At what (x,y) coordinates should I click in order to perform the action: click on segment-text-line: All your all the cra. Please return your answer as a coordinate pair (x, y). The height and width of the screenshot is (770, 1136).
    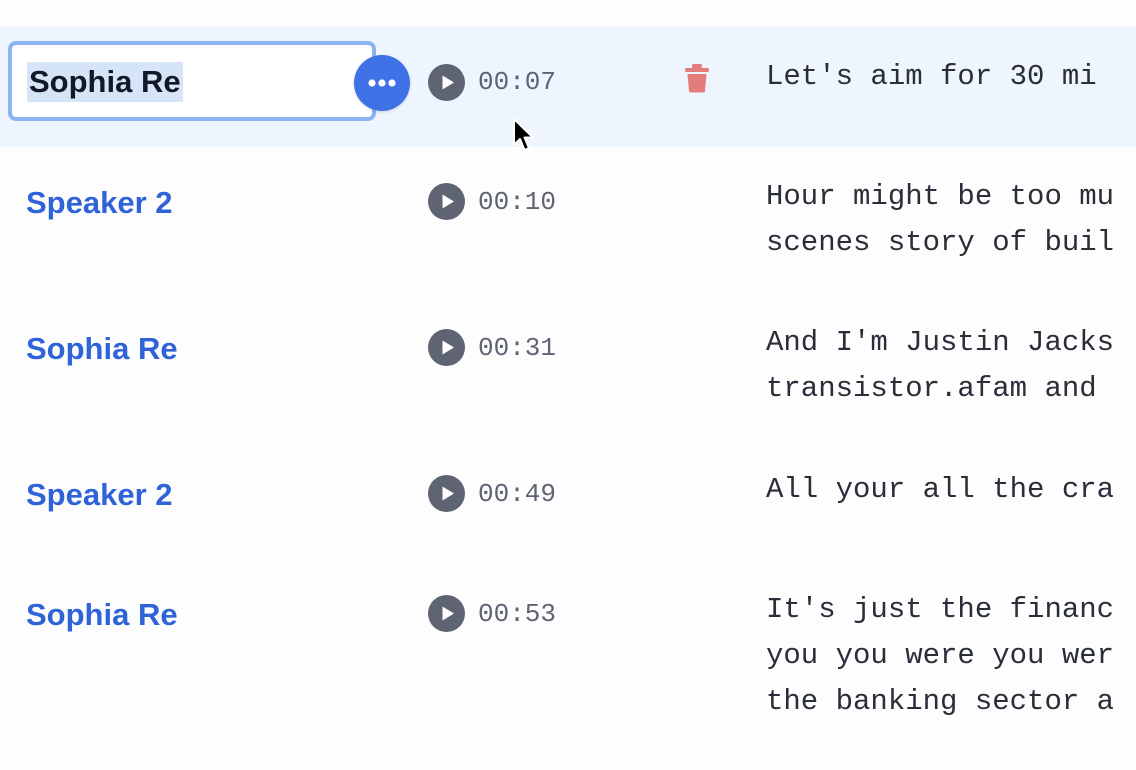
    Looking at the image, I should click on (940, 489).